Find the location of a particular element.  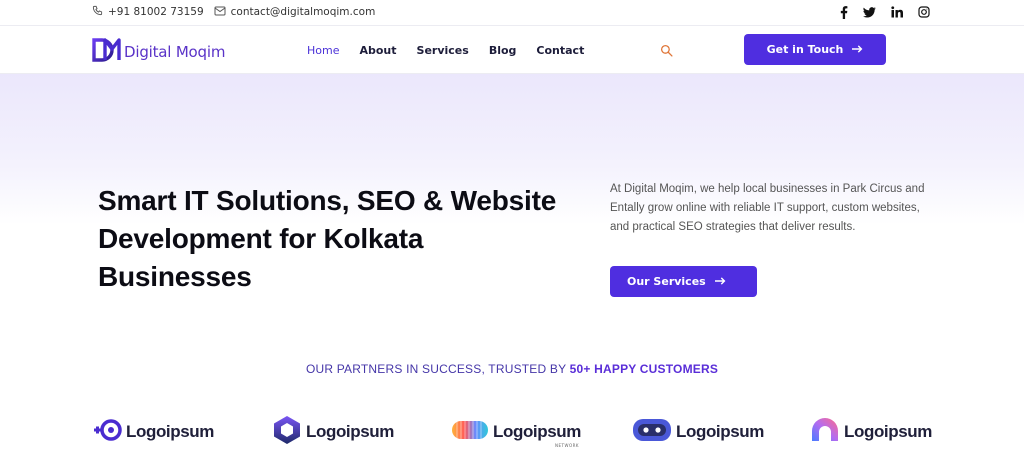

get-in-touch-button: Get in Touch is located at coordinates (815, 49).